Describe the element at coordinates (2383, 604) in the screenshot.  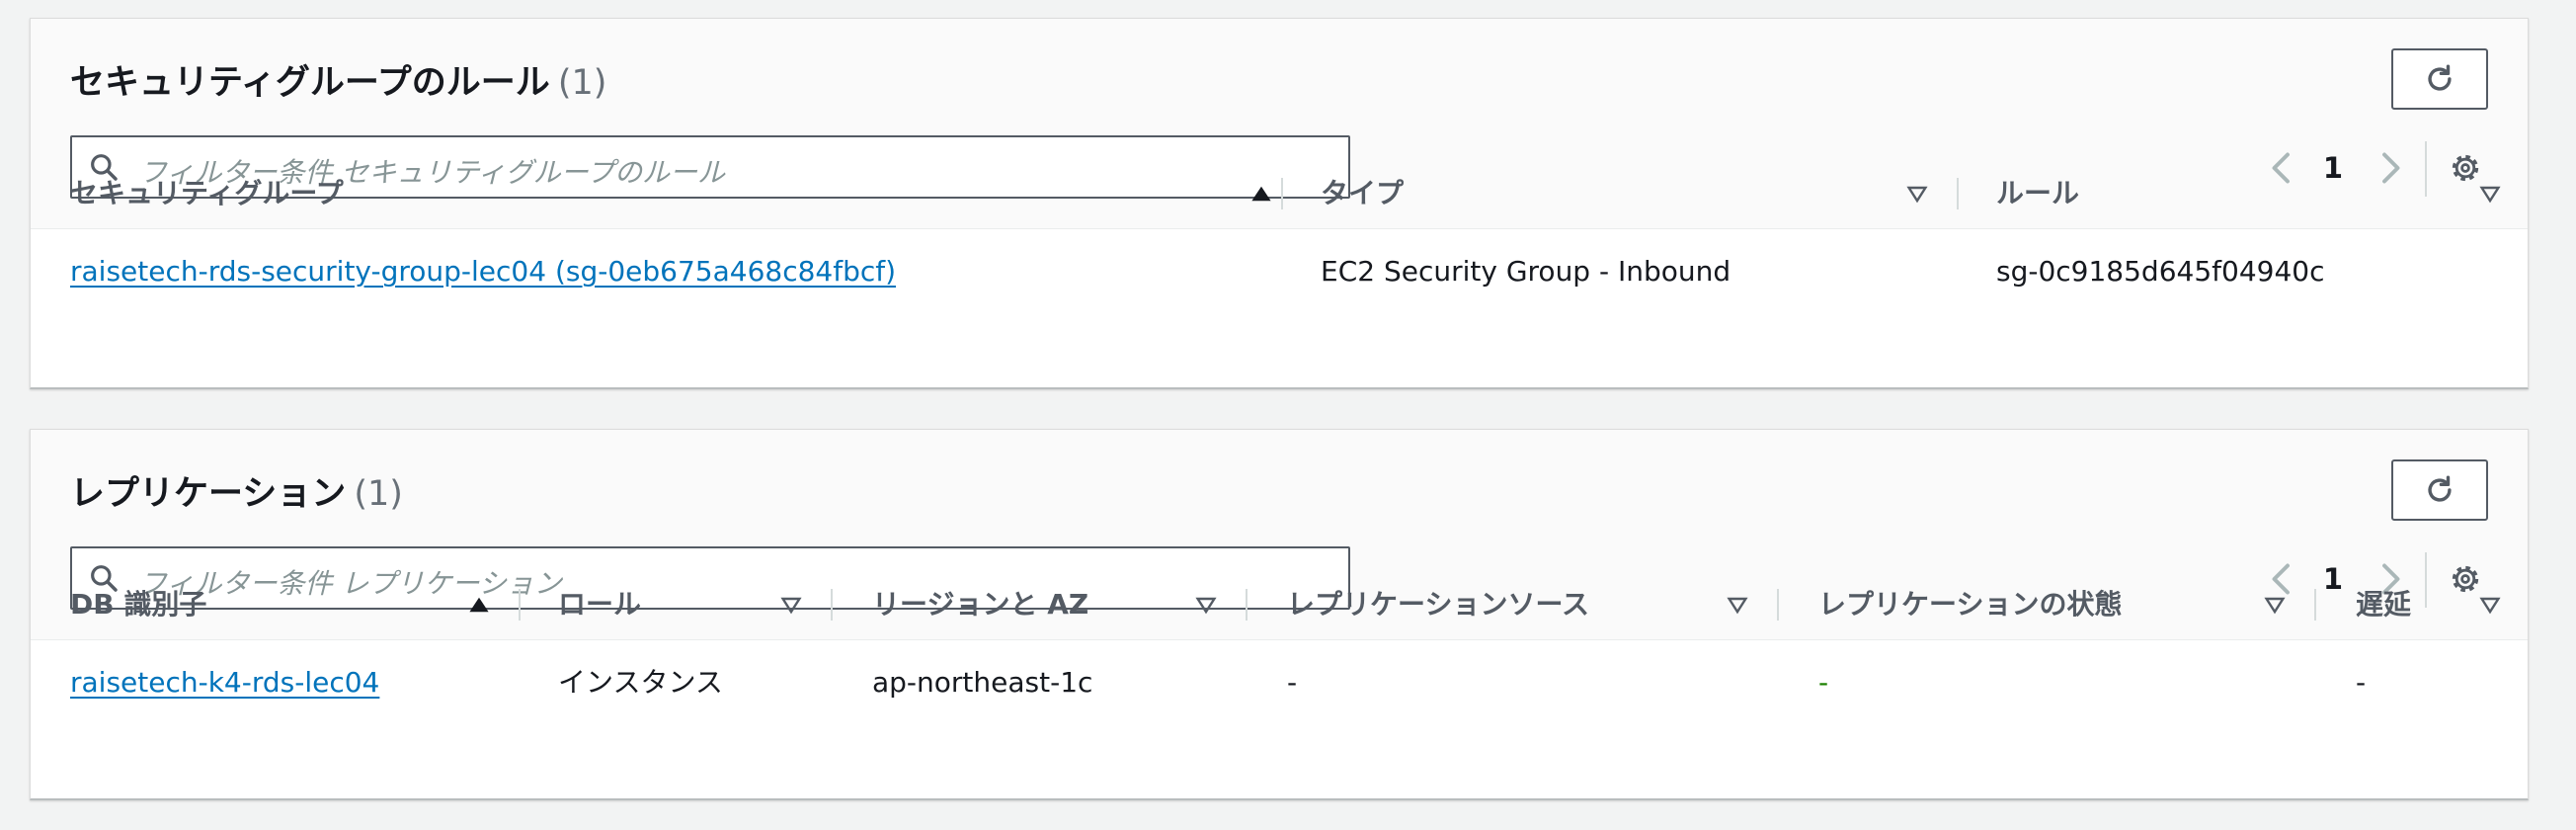
I see `column-header-lag: 遅延` at that location.